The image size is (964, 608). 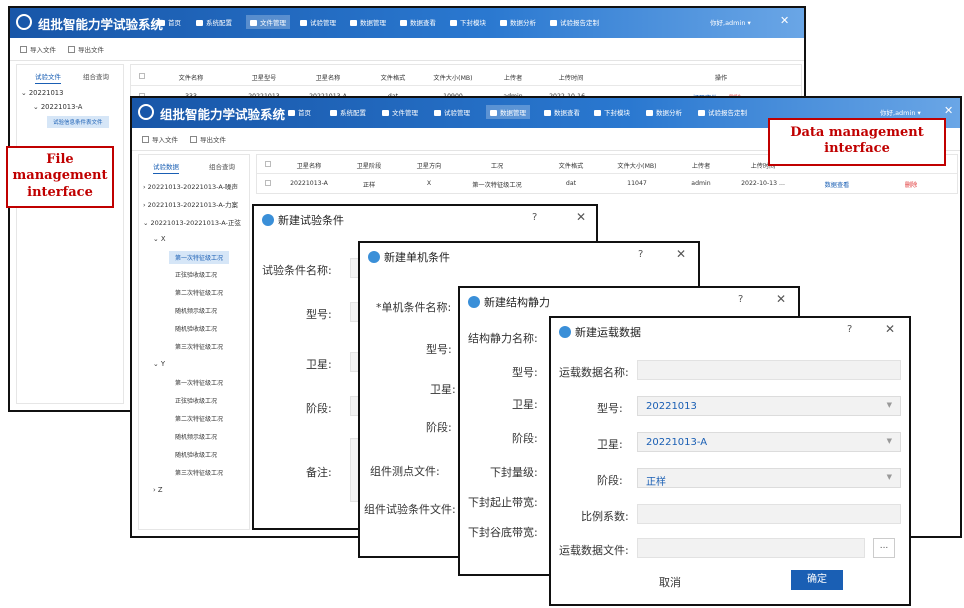 I want to click on col-satellite-direction: 卫星方向, so click(x=429, y=166).